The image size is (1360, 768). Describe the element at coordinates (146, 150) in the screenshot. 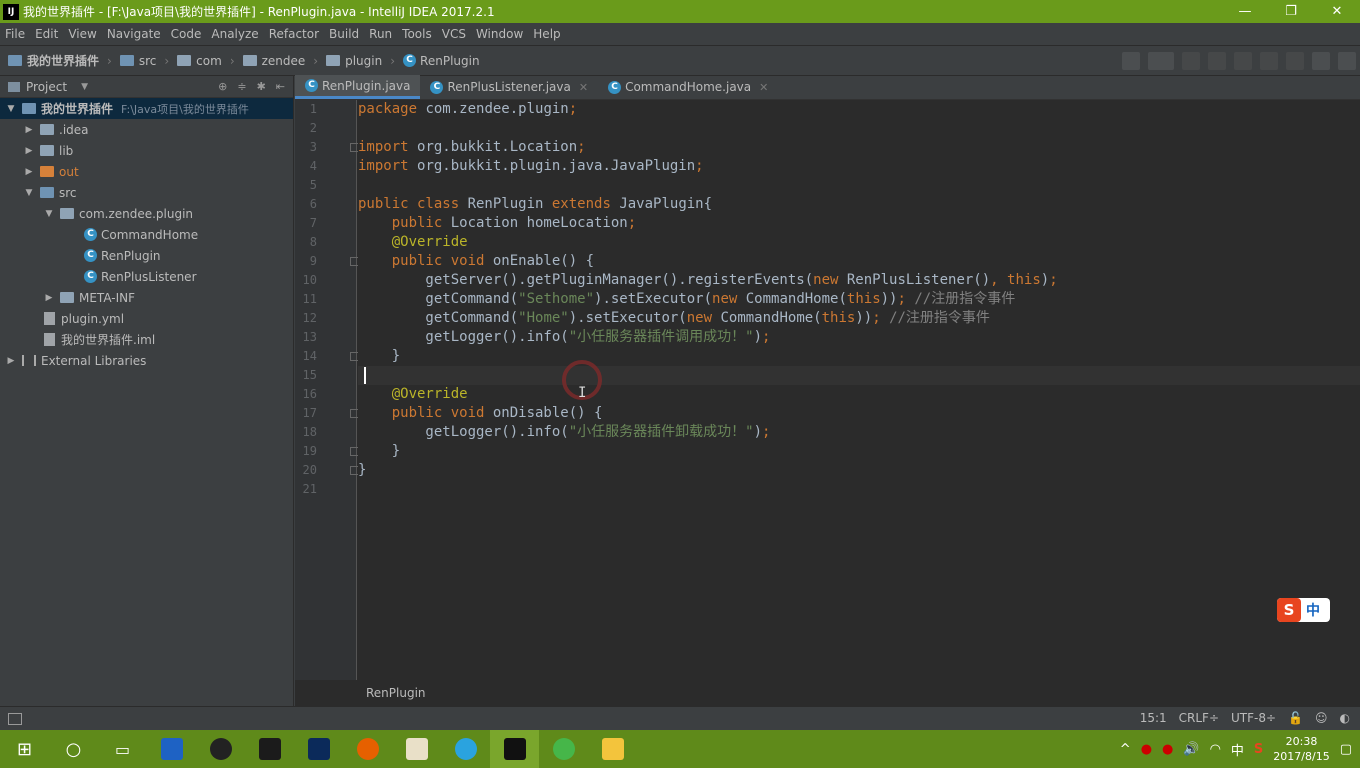

I see `tree-item-lib: ▶ lib` at that location.